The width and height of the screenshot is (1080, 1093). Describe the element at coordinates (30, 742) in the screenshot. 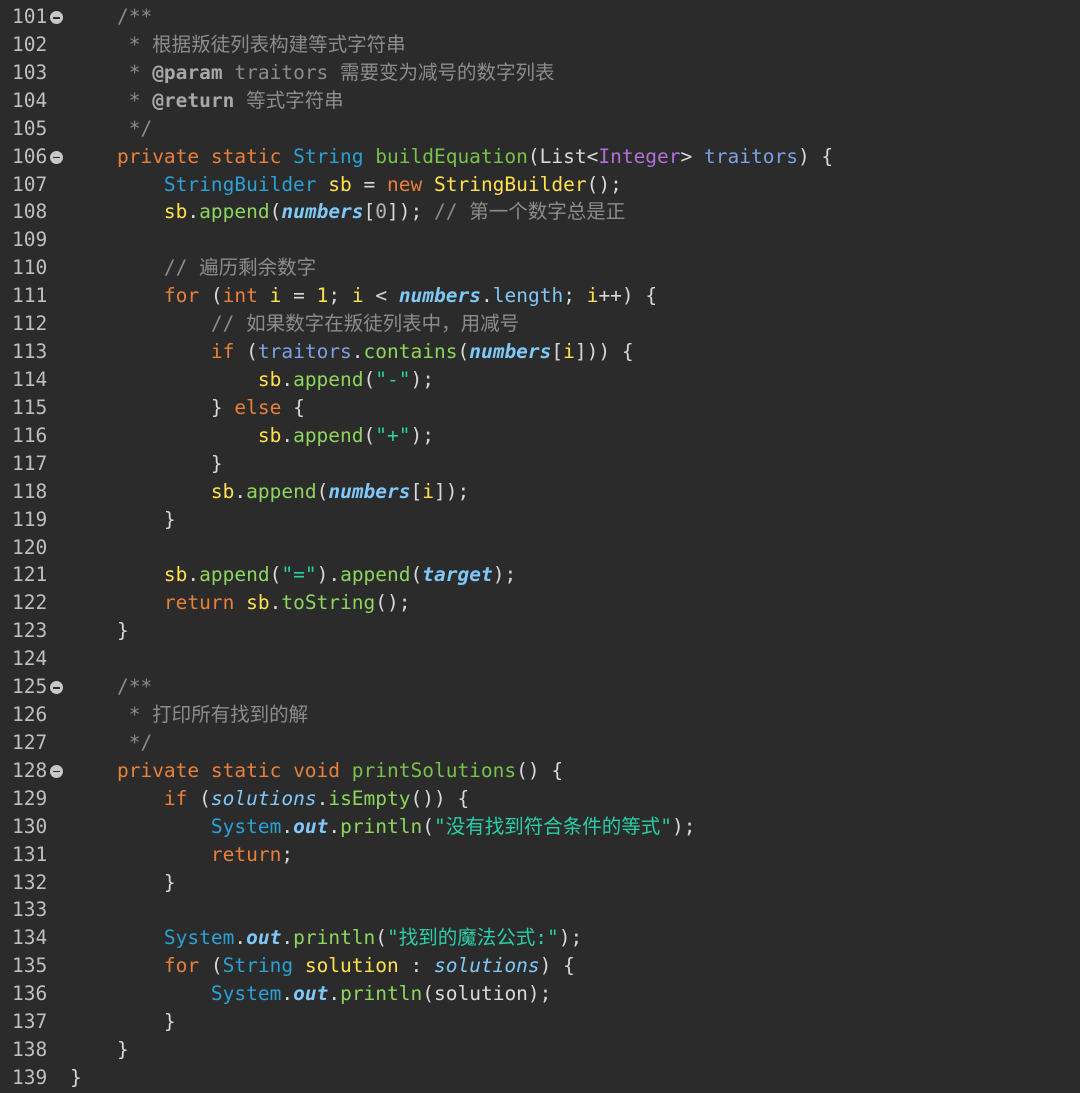

I see `line-number: 127` at that location.